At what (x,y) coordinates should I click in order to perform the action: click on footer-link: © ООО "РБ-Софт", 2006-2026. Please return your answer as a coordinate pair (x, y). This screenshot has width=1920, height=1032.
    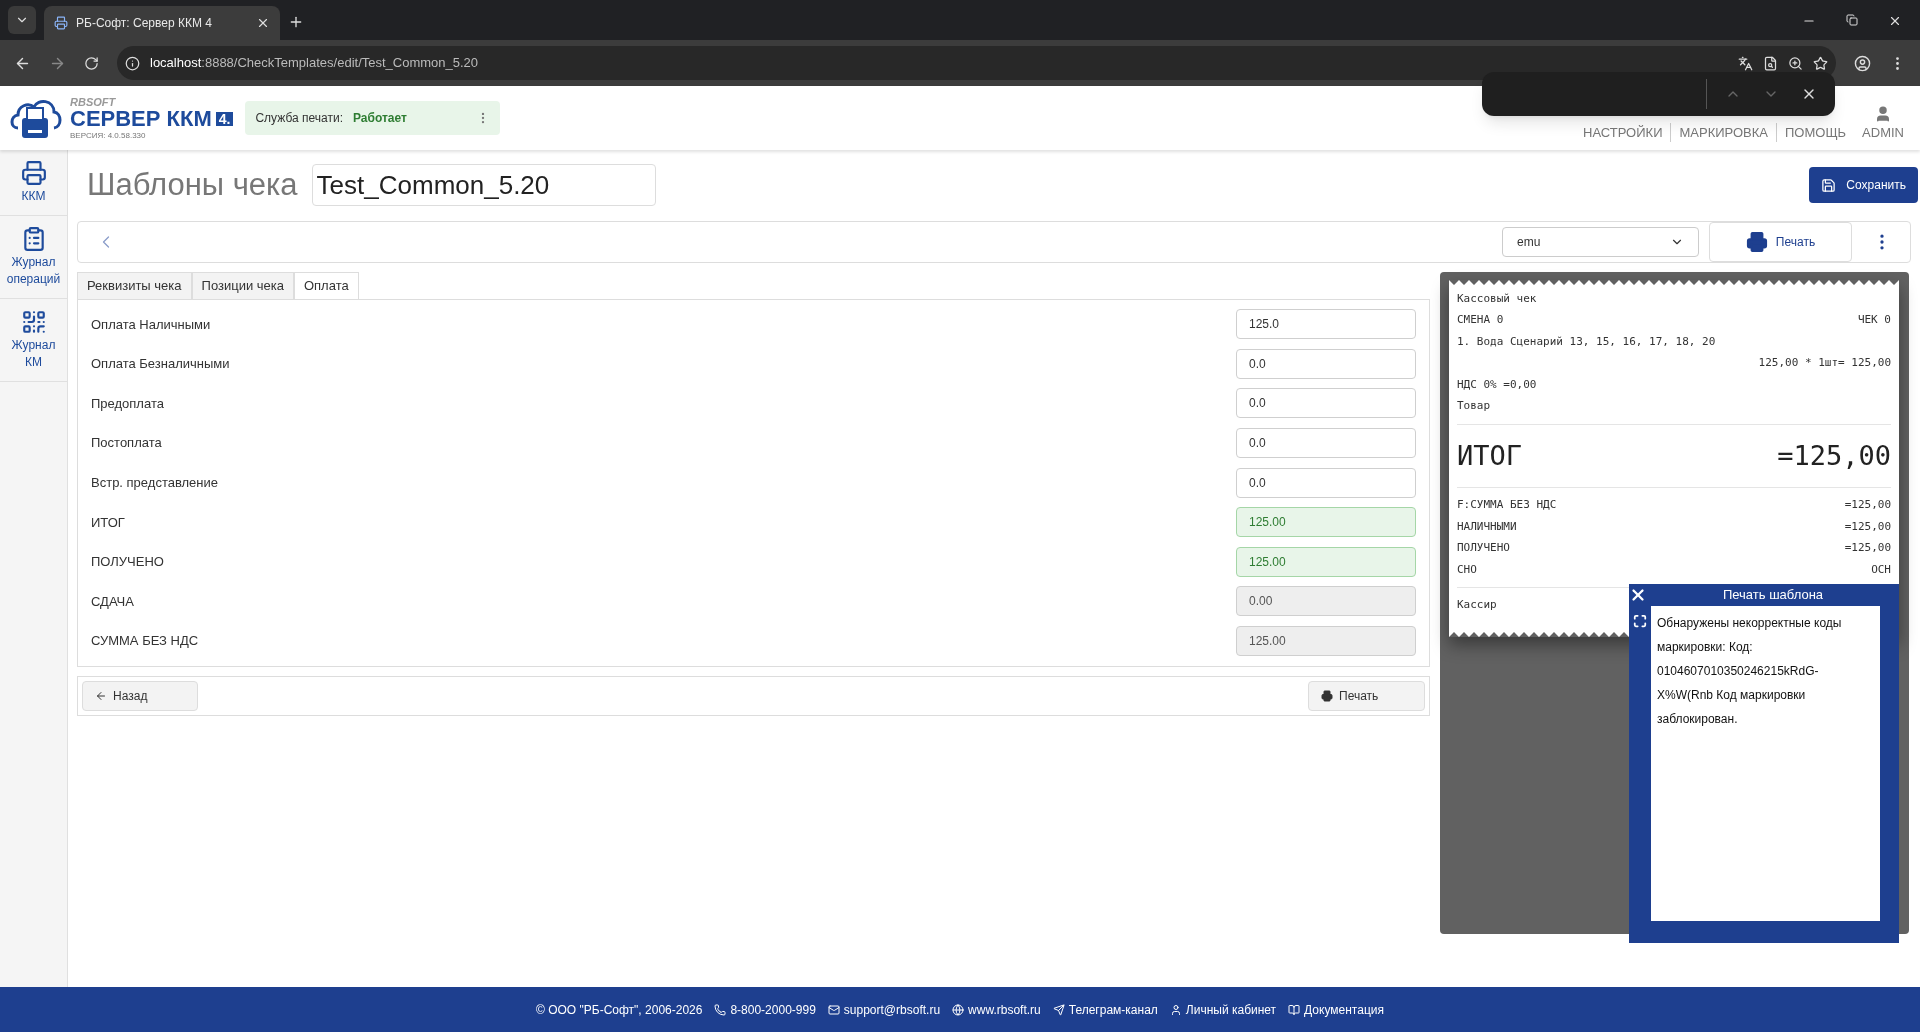
    Looking at the image, I should click on (619, 1009).